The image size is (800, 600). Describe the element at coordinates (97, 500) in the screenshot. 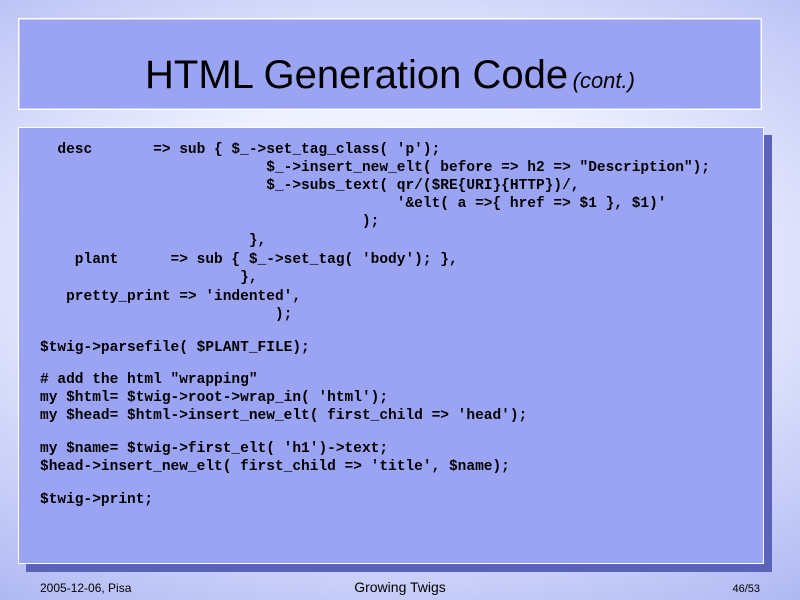

I see `code-line: $twig->print;` at that location.